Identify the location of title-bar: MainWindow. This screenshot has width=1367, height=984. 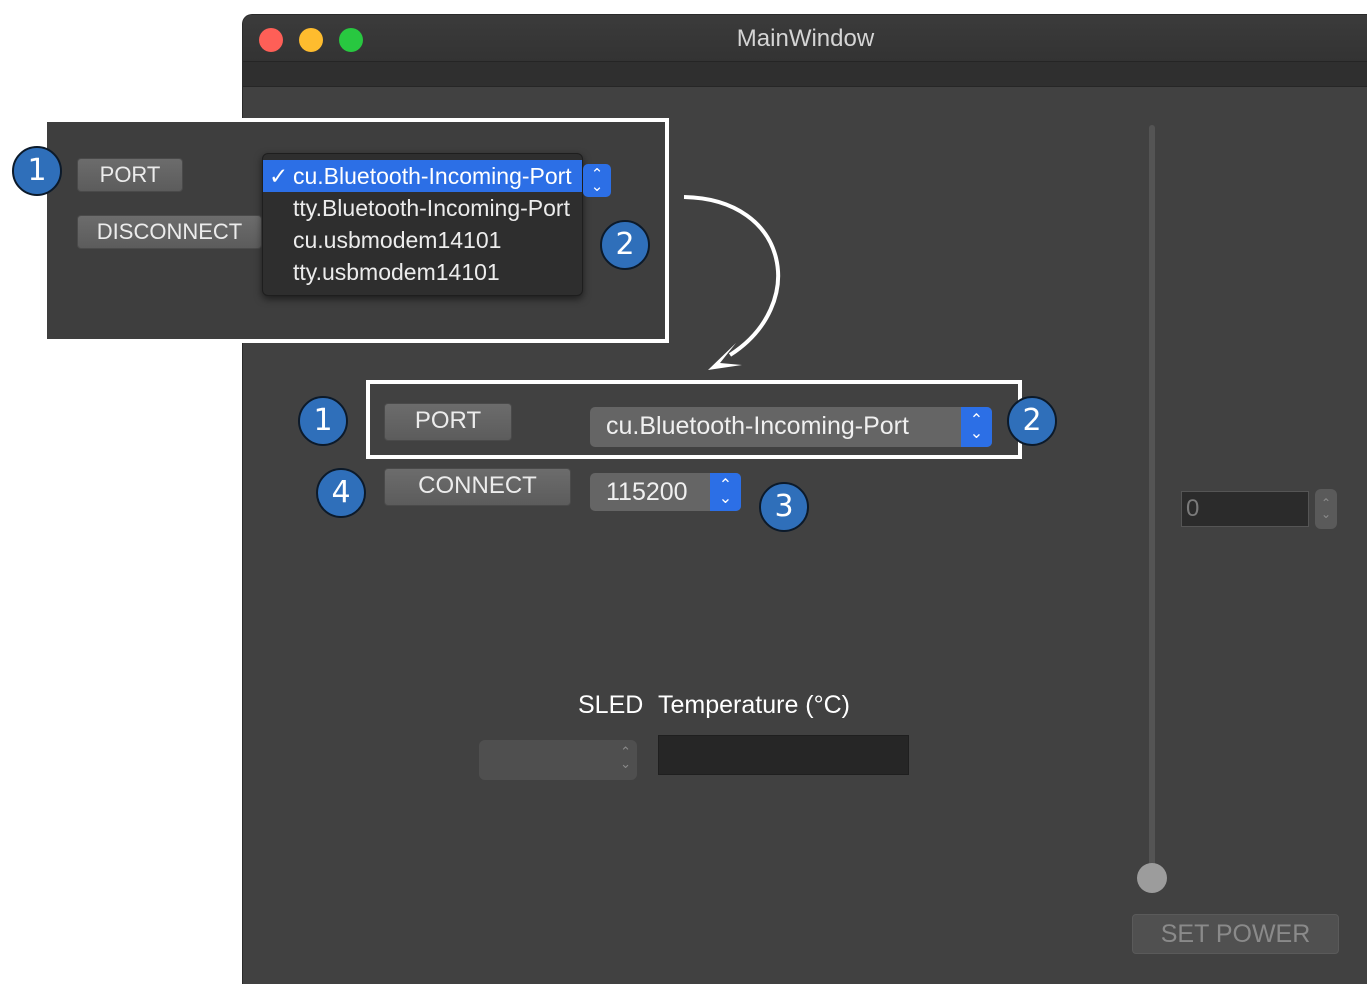
(805, 38).